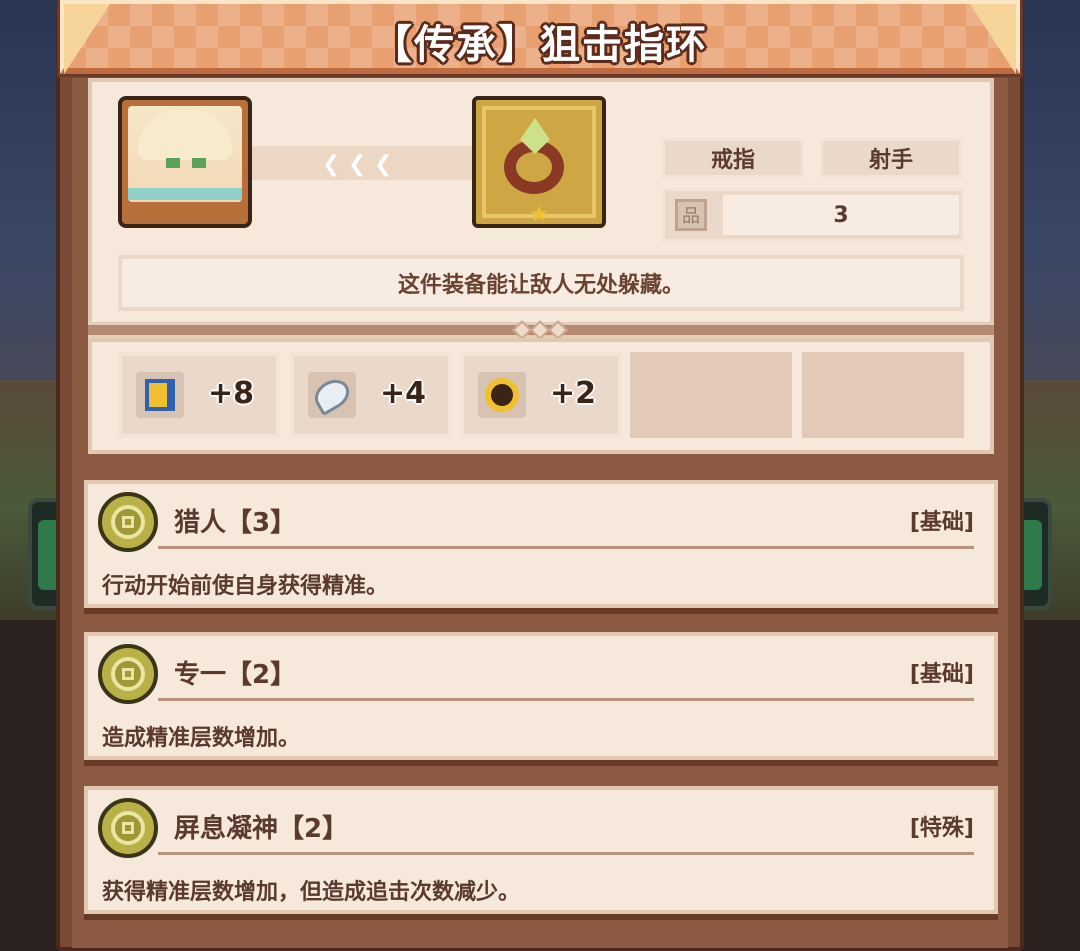  I want to click on tag-ring: 戒指, so click(733, 158).